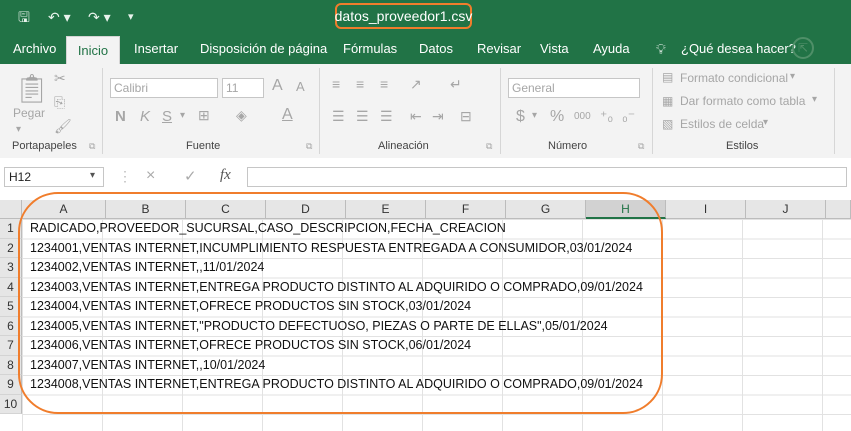  Describe the element at coordinates (150, 176) in the screenshot. I see `cancel-icon: ×` at that location.